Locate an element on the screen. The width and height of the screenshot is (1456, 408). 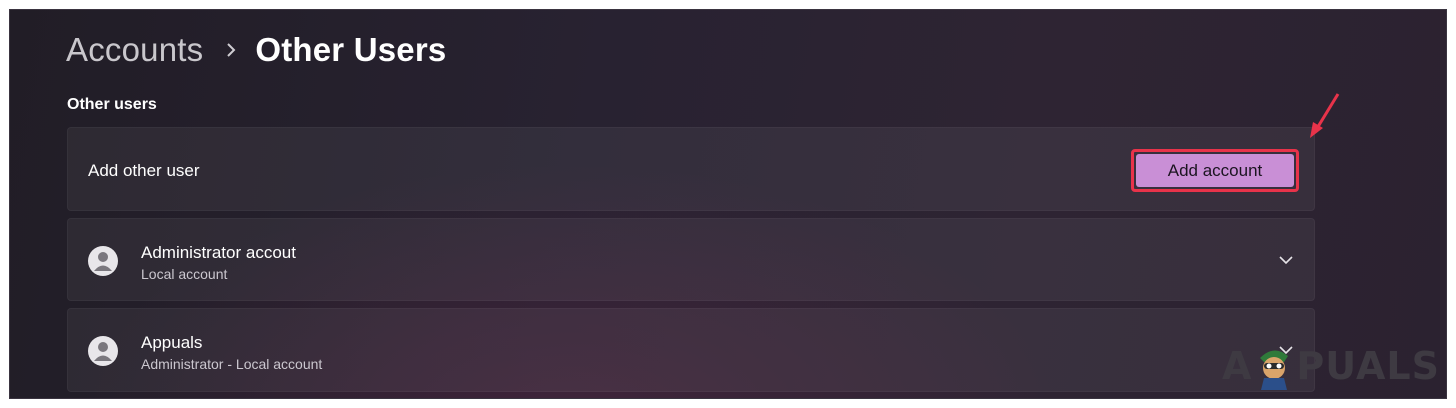
user-name: Administrator accout is located at coordinates (218, 252).